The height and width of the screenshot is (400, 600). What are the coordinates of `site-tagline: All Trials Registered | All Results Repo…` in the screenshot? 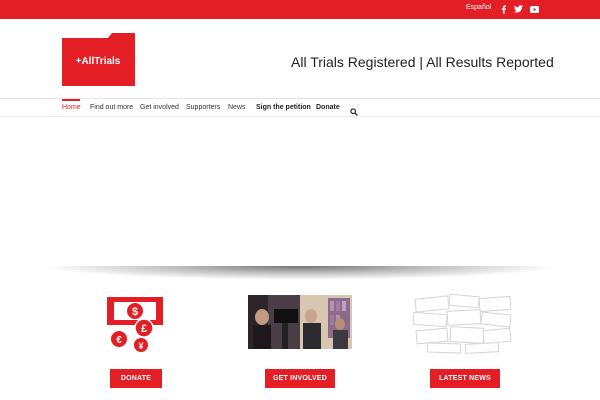 It's located at (422, 62).